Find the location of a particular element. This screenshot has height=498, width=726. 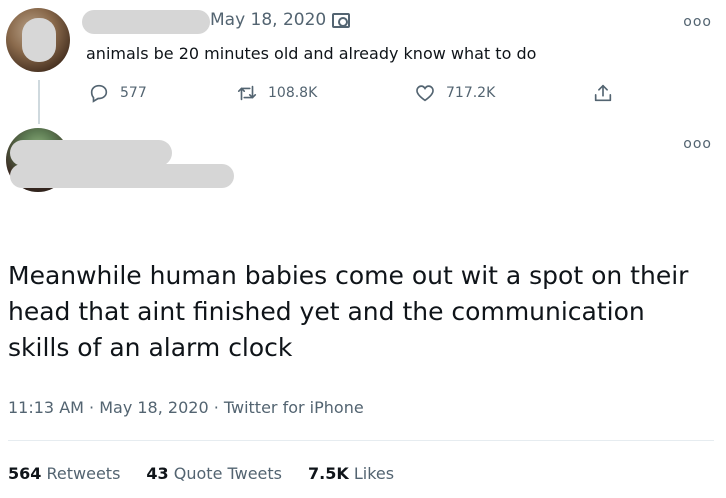

like-icon is located at coordinates (425, 93).